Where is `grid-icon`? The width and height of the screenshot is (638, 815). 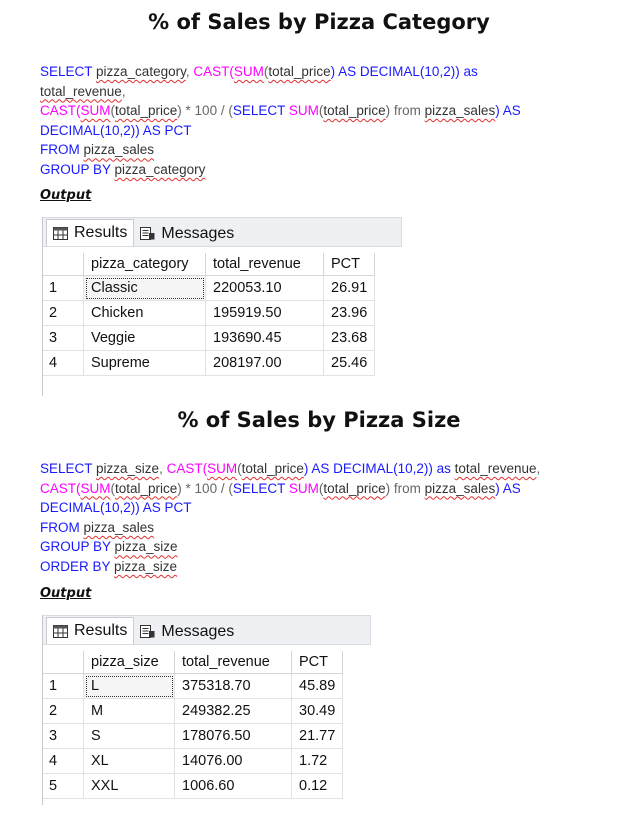 grid-icon is located at coordinates (60, 631).